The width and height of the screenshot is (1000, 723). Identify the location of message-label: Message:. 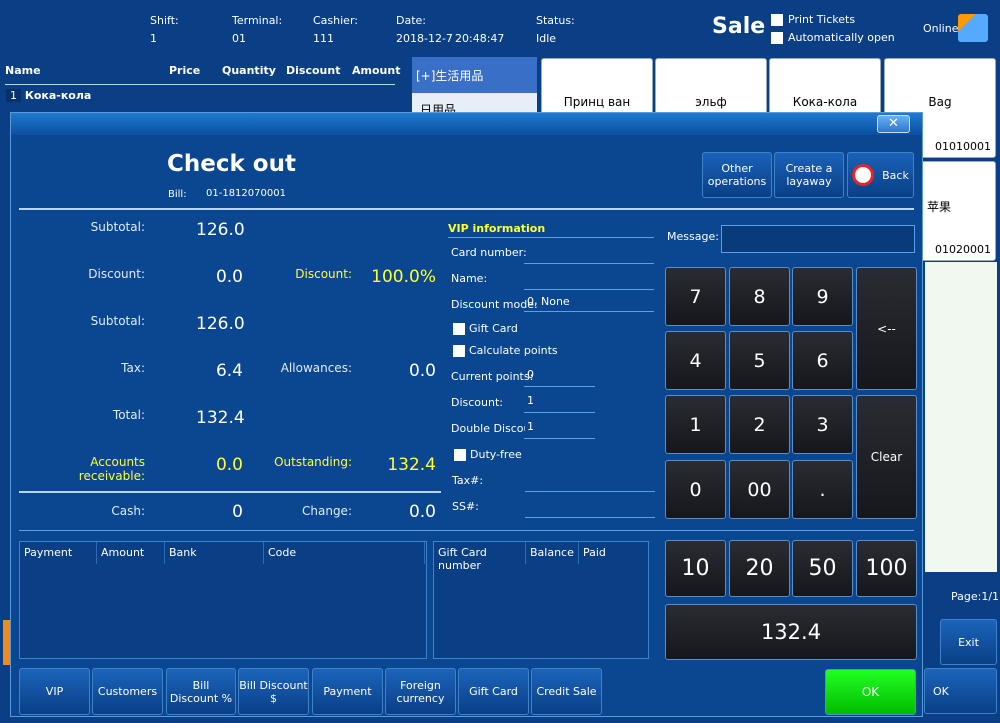
(693, 236).